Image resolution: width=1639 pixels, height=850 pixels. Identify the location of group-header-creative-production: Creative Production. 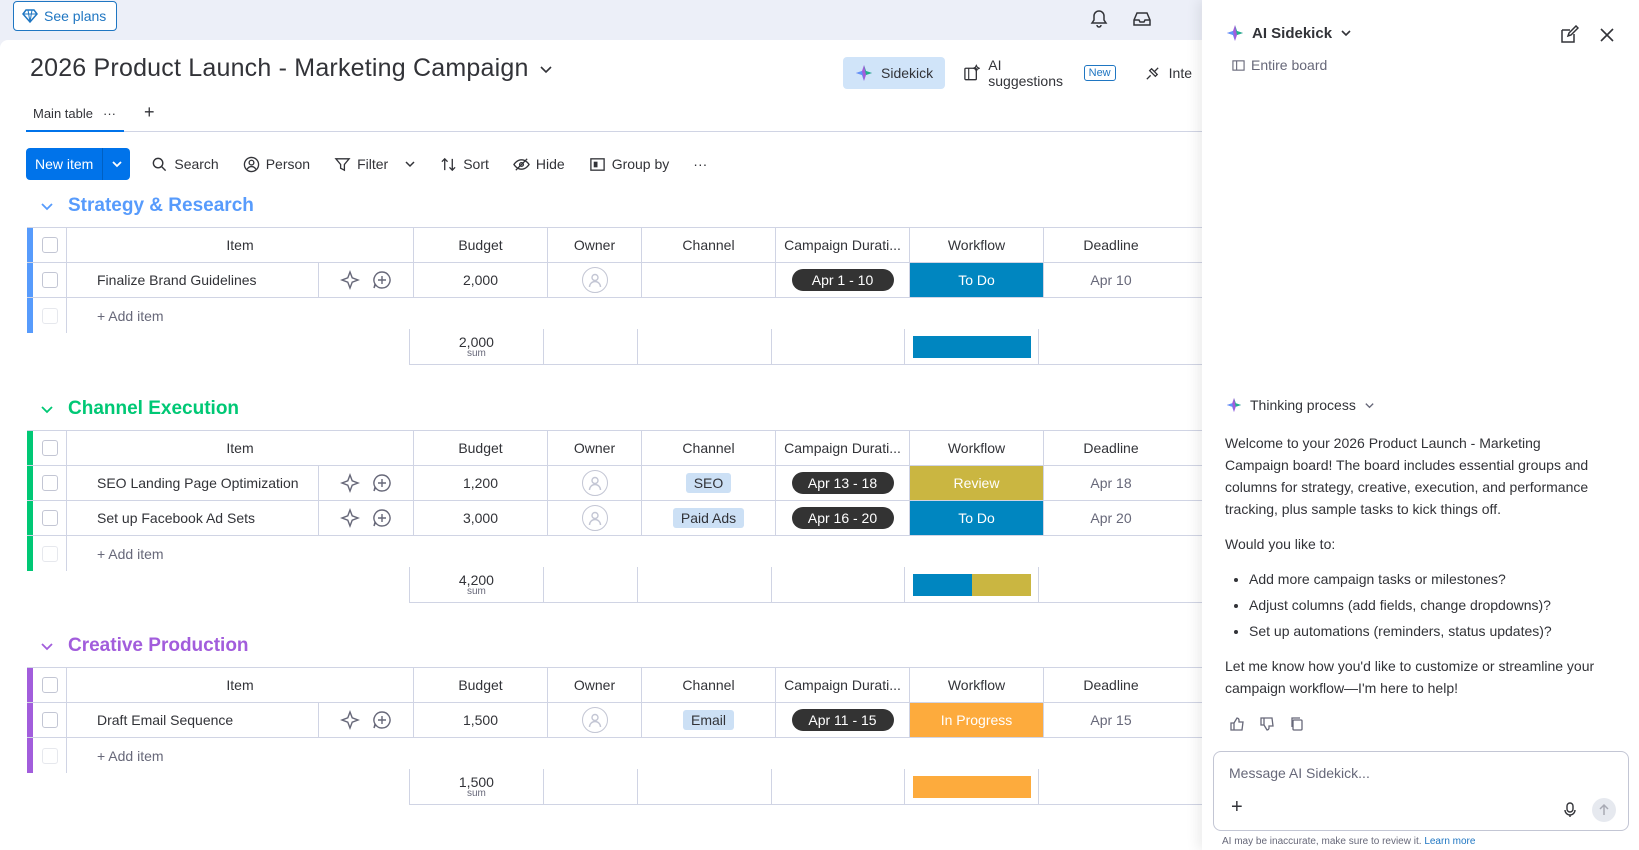
(144, 646).